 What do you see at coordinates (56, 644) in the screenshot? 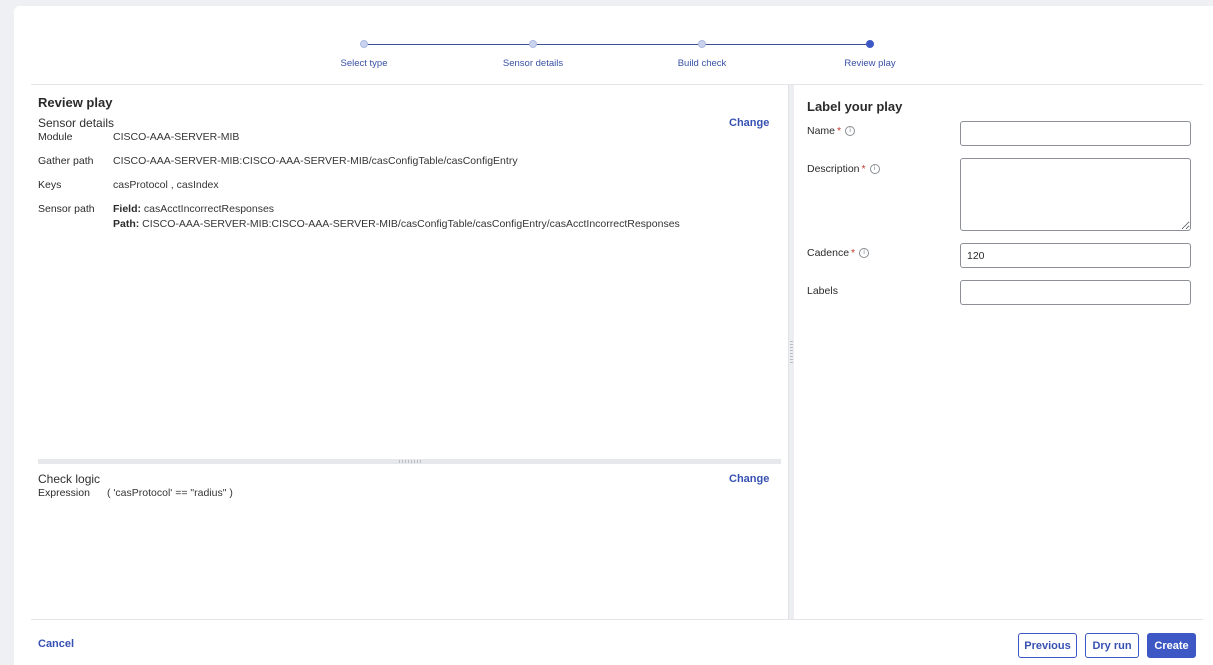
I see `cancel-link: Cancel` at bounding box center [56, 644].